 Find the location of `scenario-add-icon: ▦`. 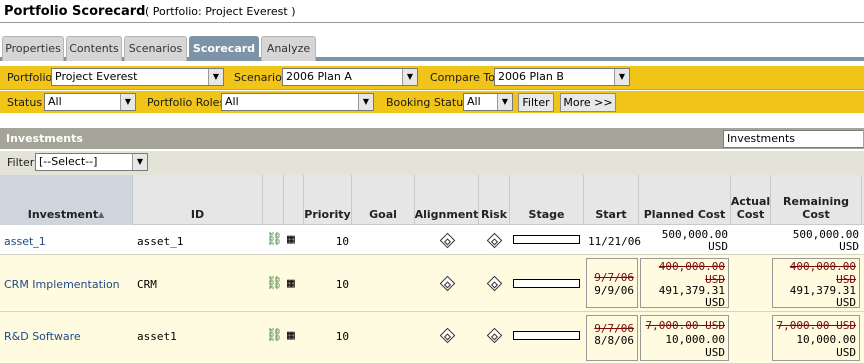

scenario-add-icon: ▦ is located at coordinates (291, 239).